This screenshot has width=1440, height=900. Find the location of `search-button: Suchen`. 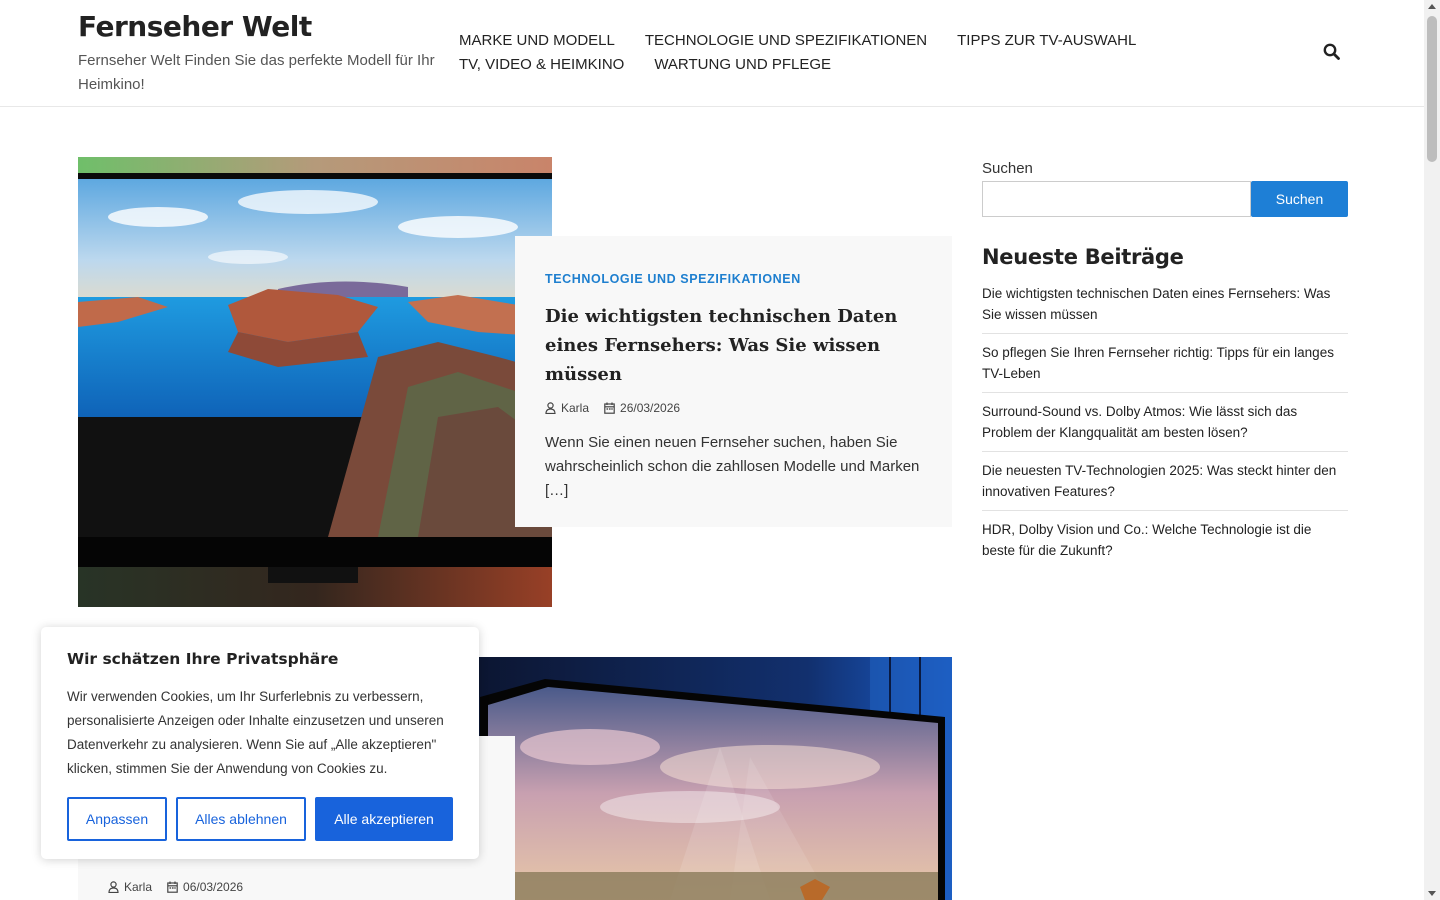

search-button: Suchen is located at coordinates (1299, 199).